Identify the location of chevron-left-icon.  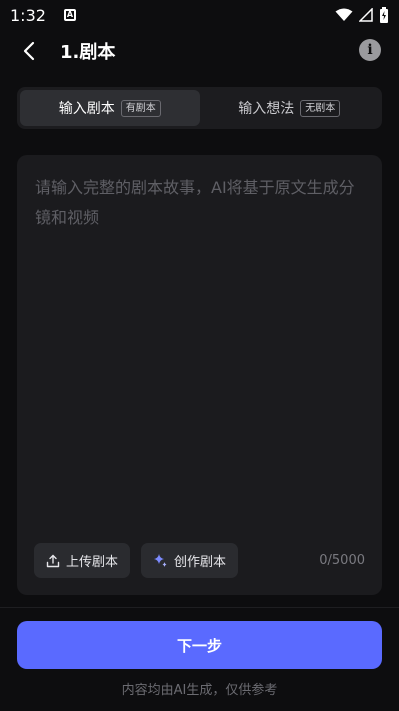
(29, 51).